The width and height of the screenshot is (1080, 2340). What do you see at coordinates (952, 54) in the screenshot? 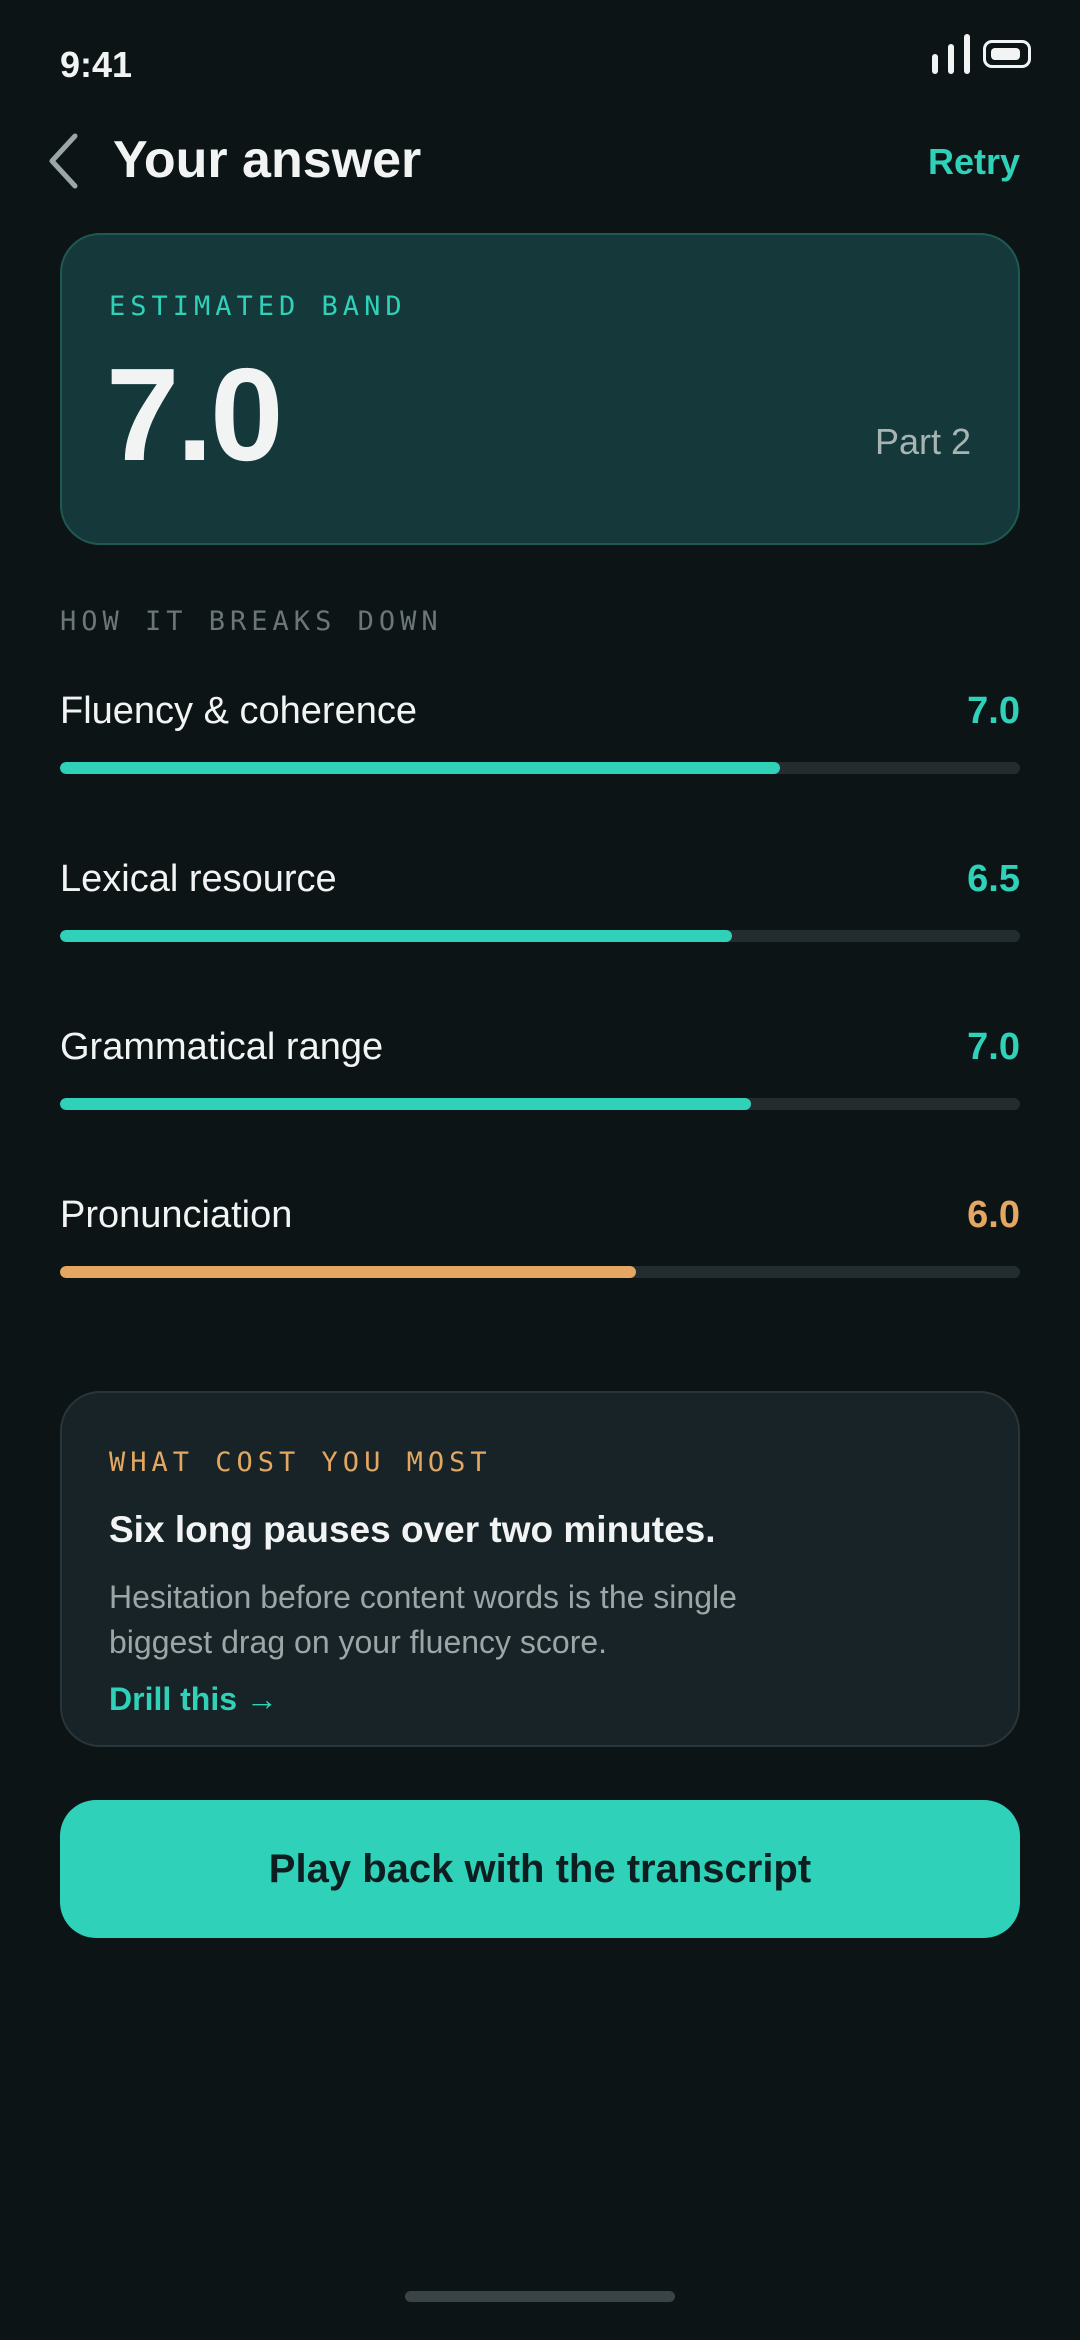
I see `signal-icon` at bounding box center [952, 54].